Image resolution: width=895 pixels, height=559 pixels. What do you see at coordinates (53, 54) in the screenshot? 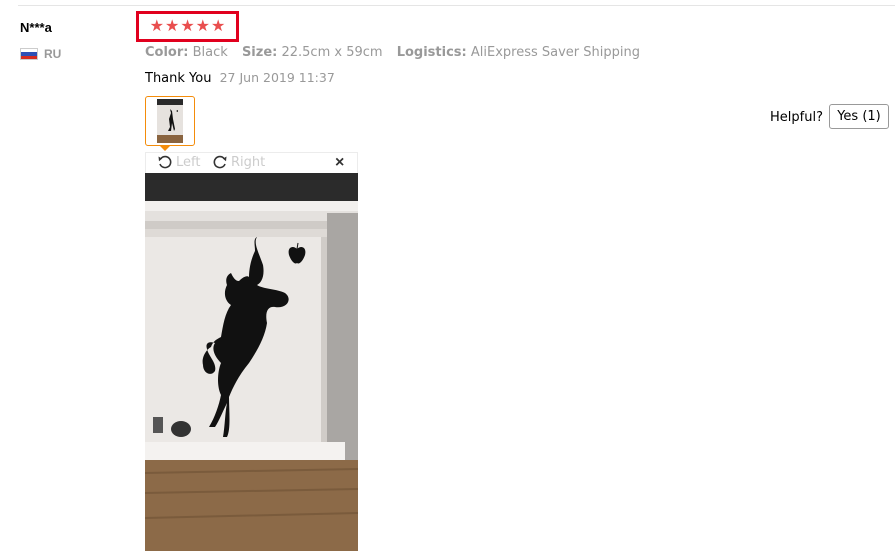
I see `country-code: RU` at bounding box center [53, 54].